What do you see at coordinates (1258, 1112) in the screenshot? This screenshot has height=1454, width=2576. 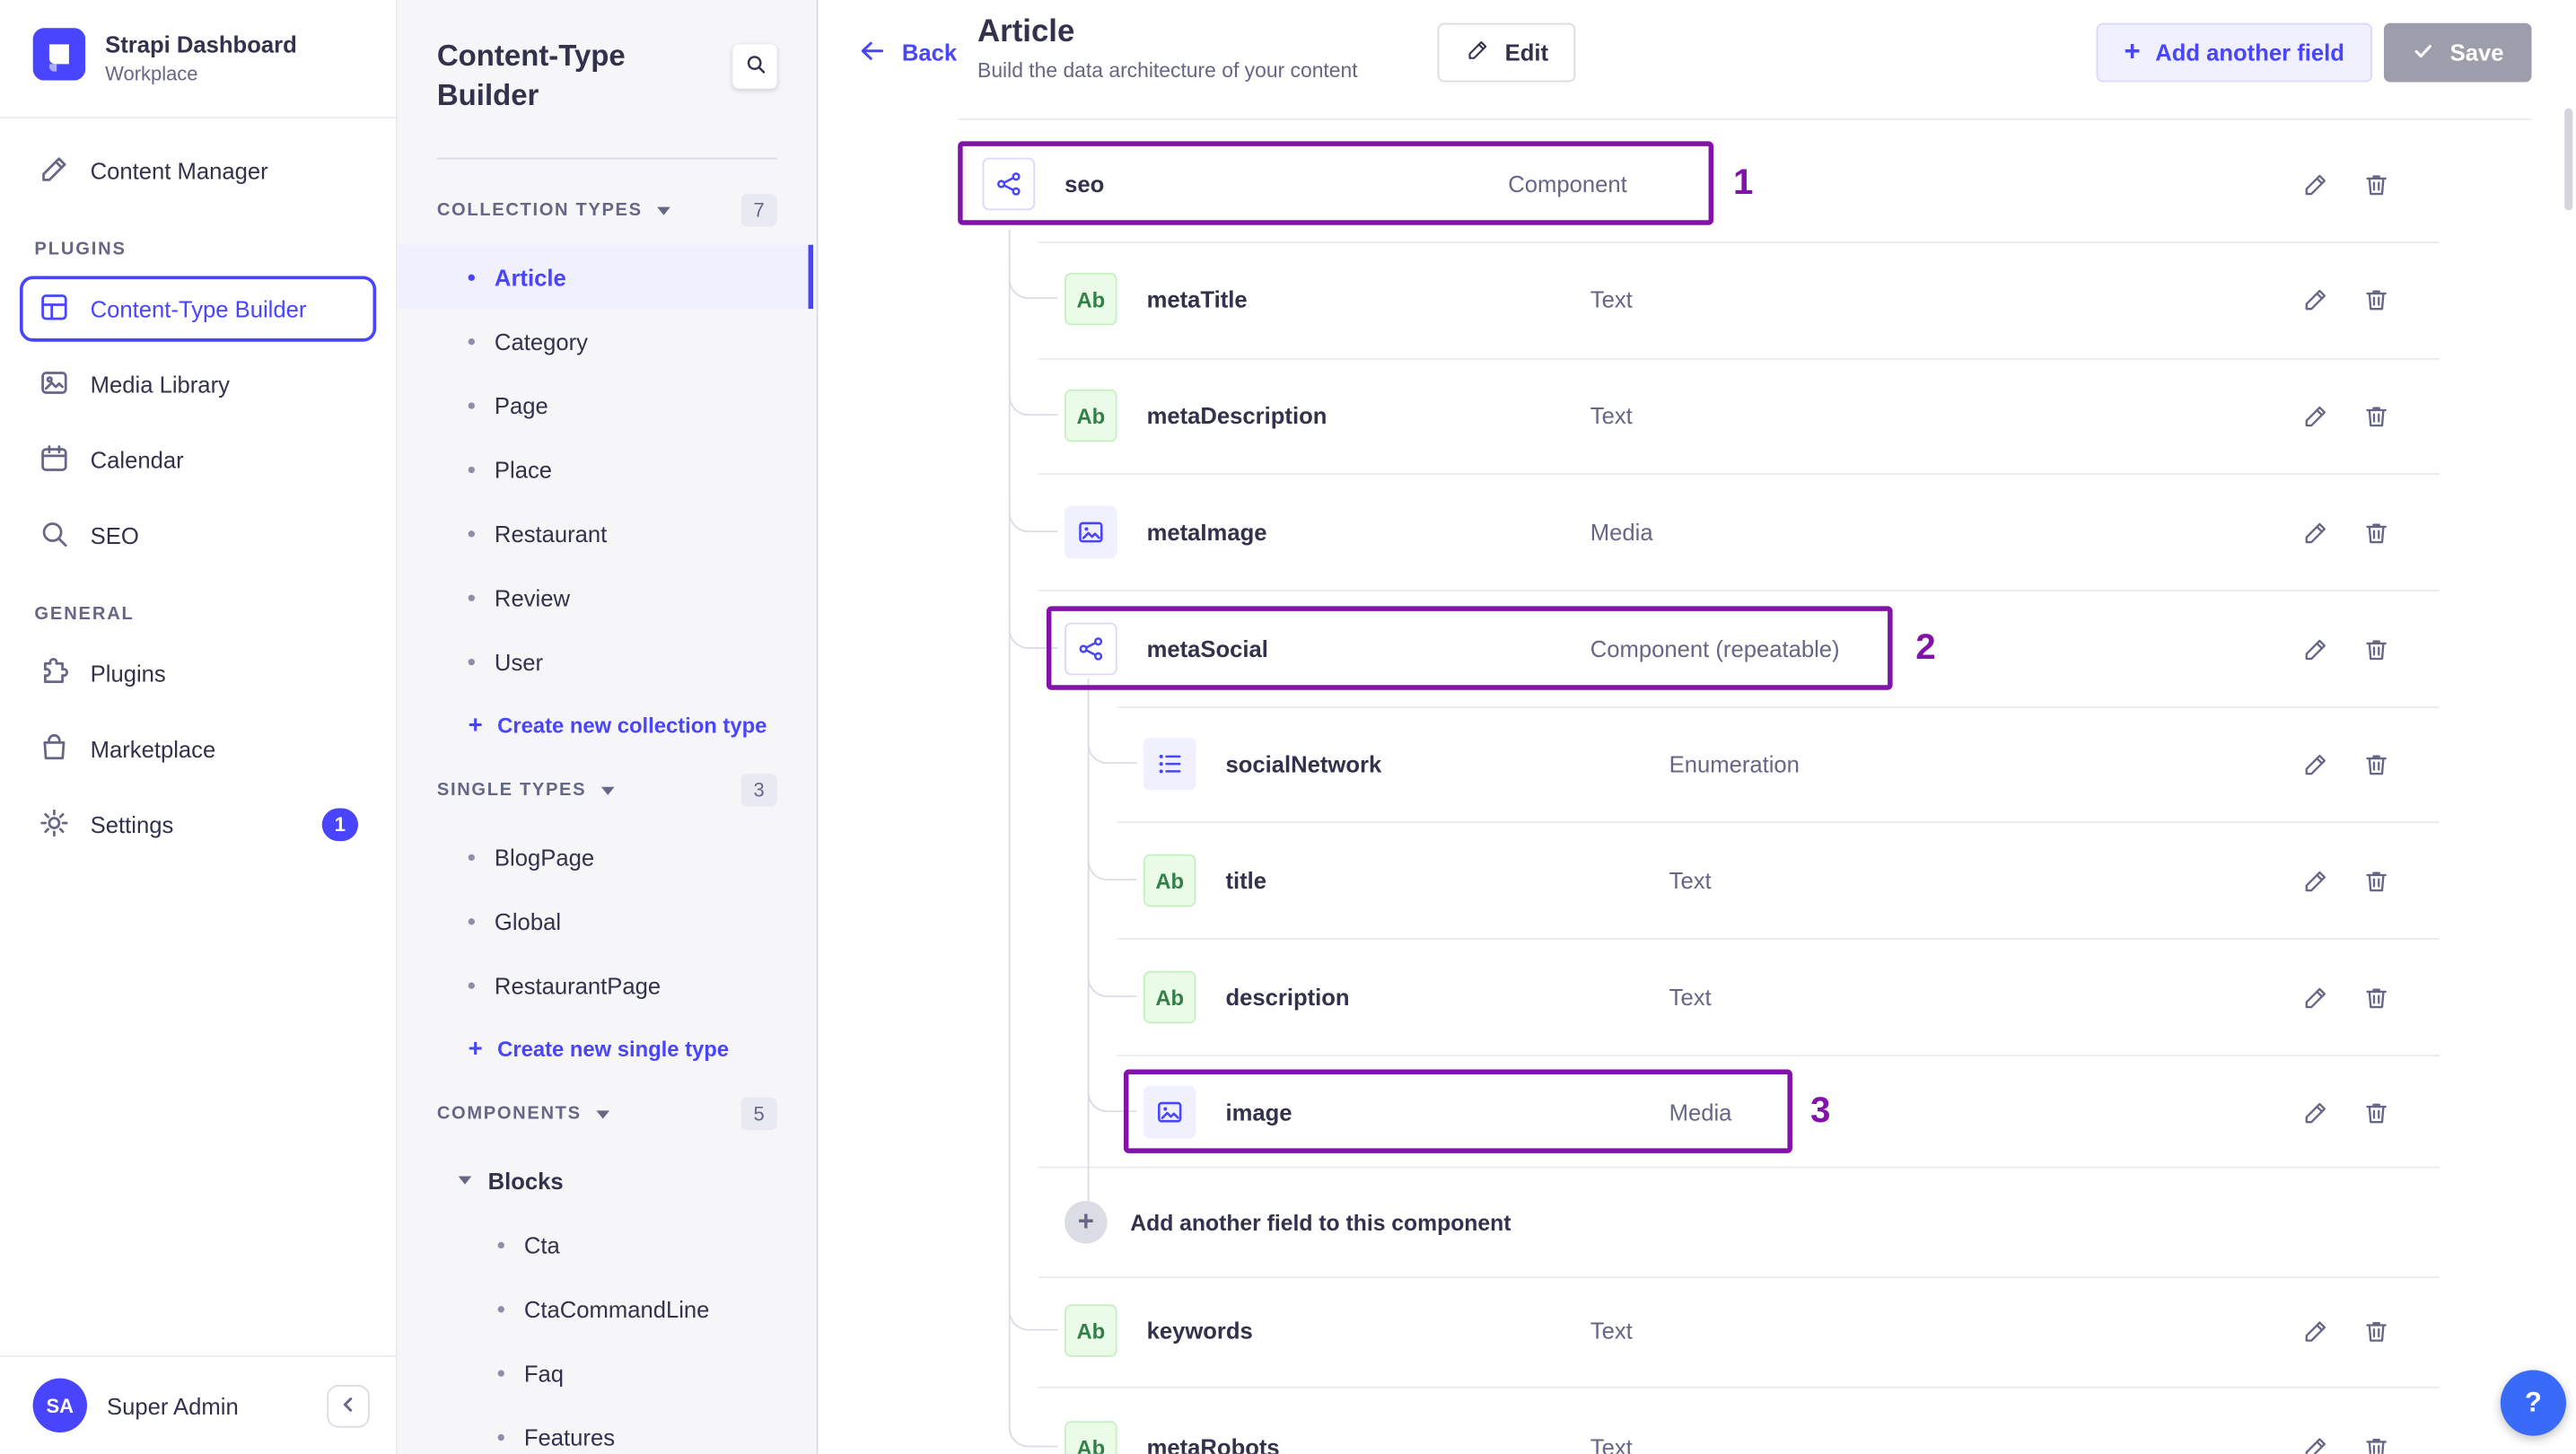 I see `field-name: image` at bounding box center [1258, 1112].